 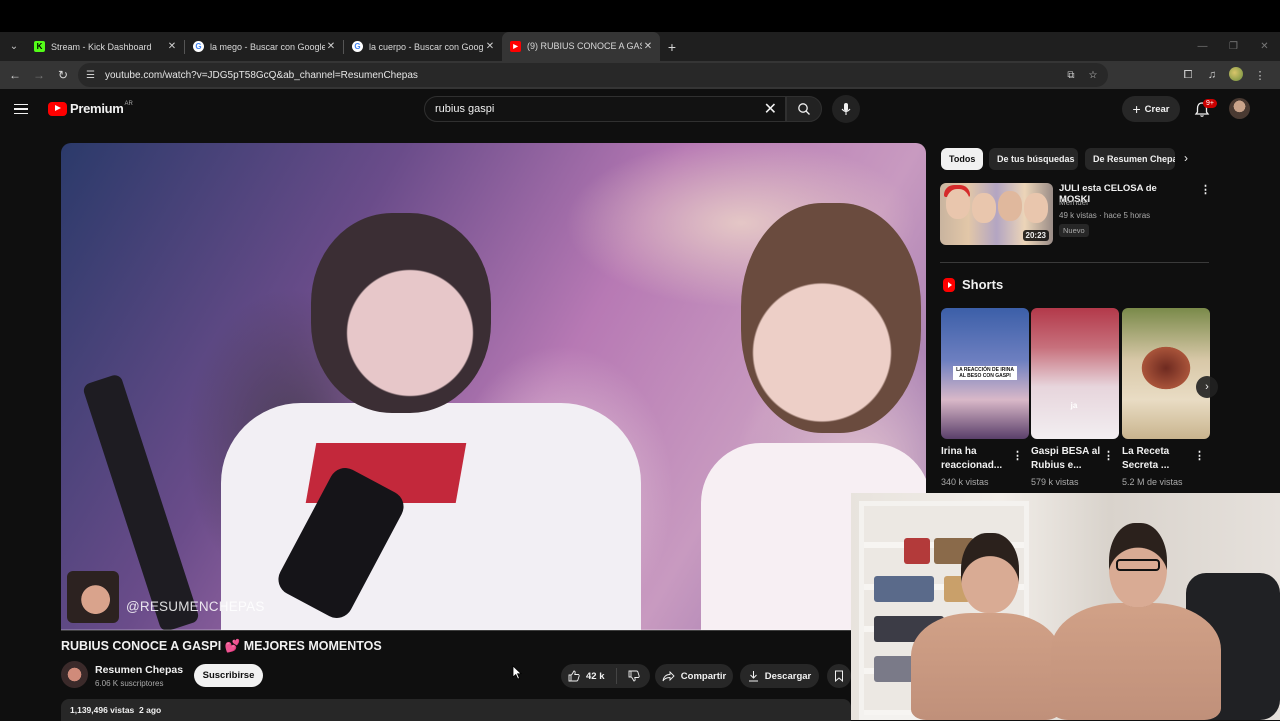 I want to click on browser-menu-icon: ⋮, so click(x=1260, y=75).